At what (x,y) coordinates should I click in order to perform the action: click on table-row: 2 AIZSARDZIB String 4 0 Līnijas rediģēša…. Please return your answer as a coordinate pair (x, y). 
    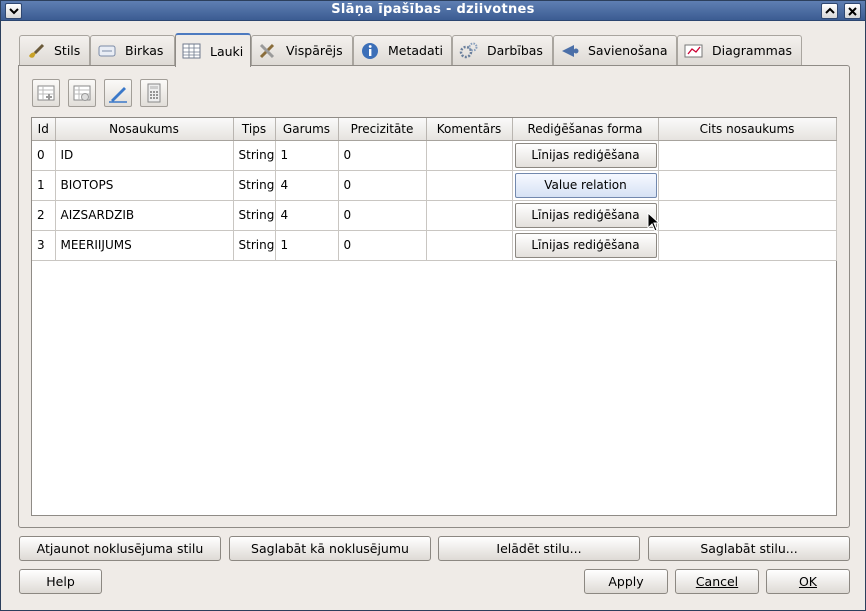
    Looking at the image, I should click on (434, 215).